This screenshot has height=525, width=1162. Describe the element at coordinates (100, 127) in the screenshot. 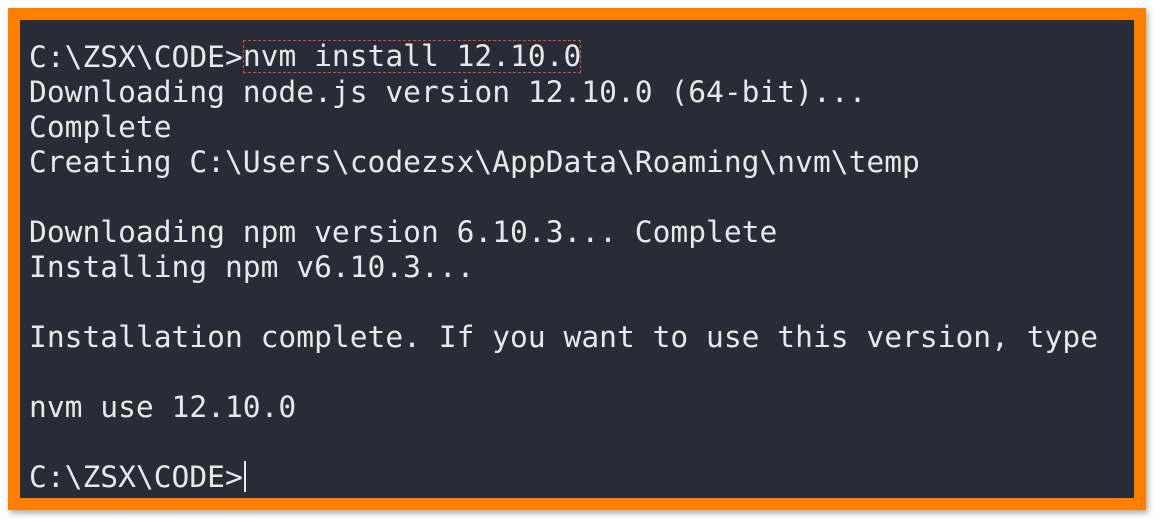

I see `output-line: Complete` at that location.